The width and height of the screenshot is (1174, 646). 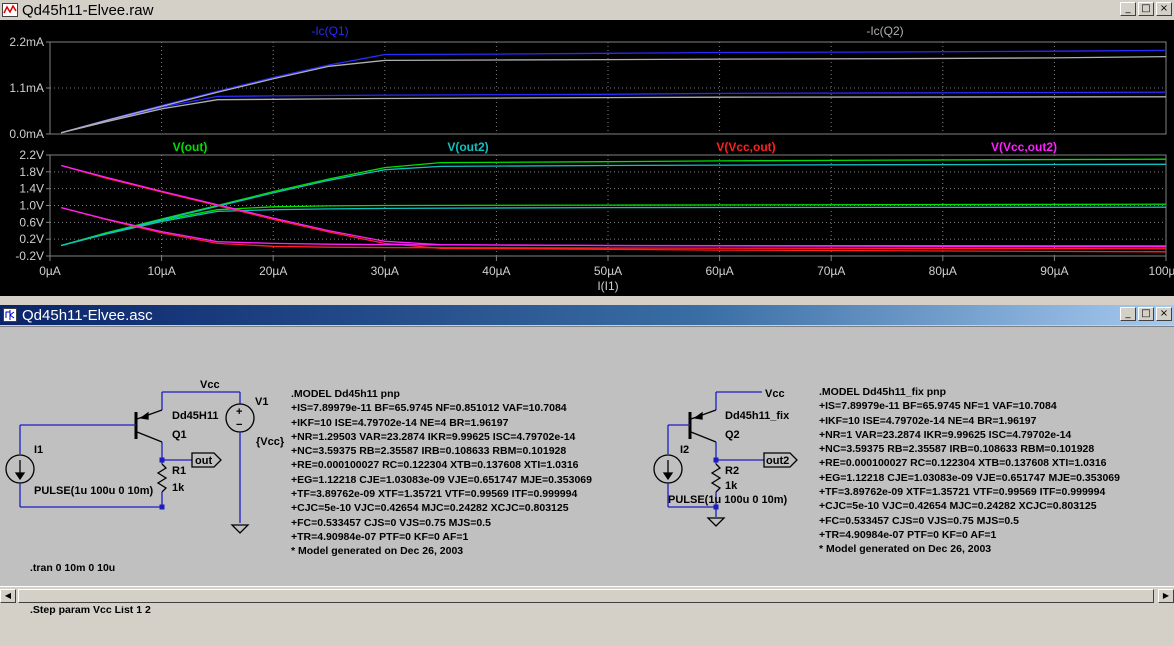 I want to click on r1-name: R1, so click(x=179, y=471).